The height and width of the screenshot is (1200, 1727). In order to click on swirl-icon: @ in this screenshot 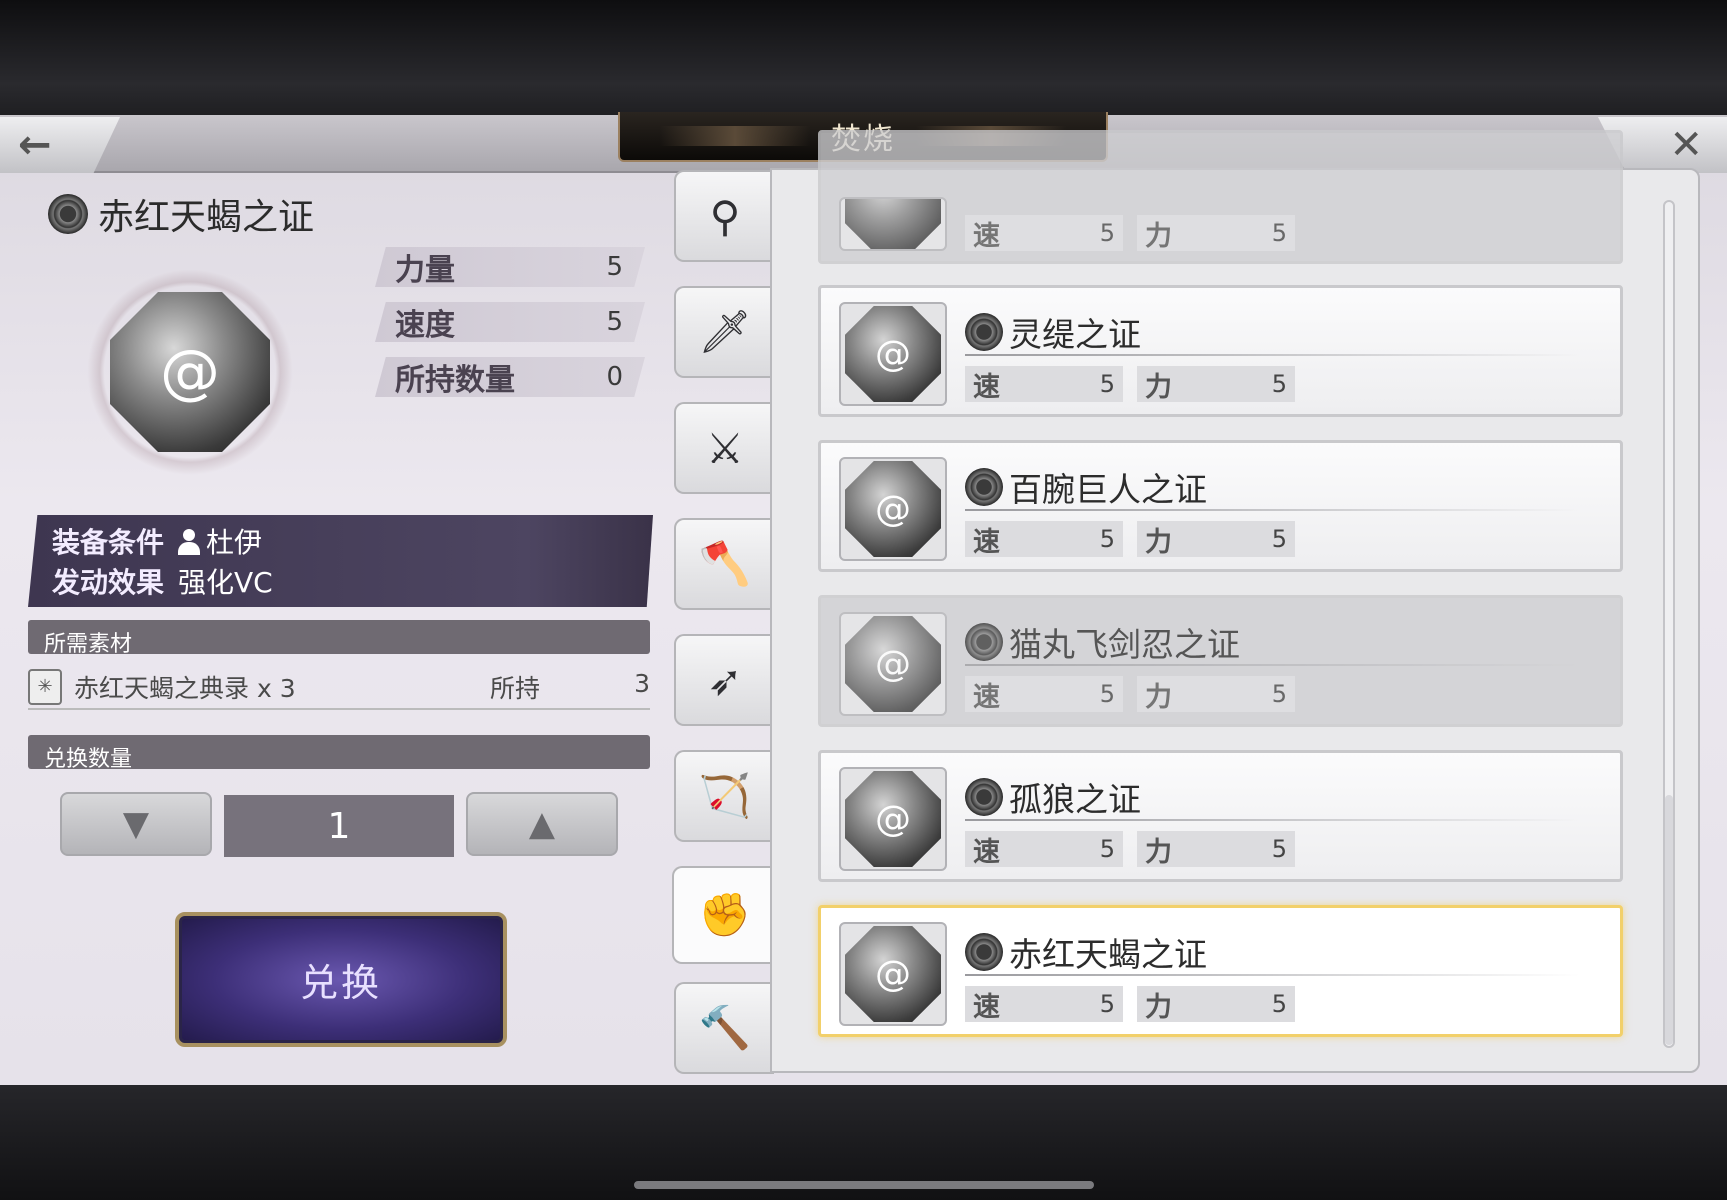, I will do `click(190, 372)`.